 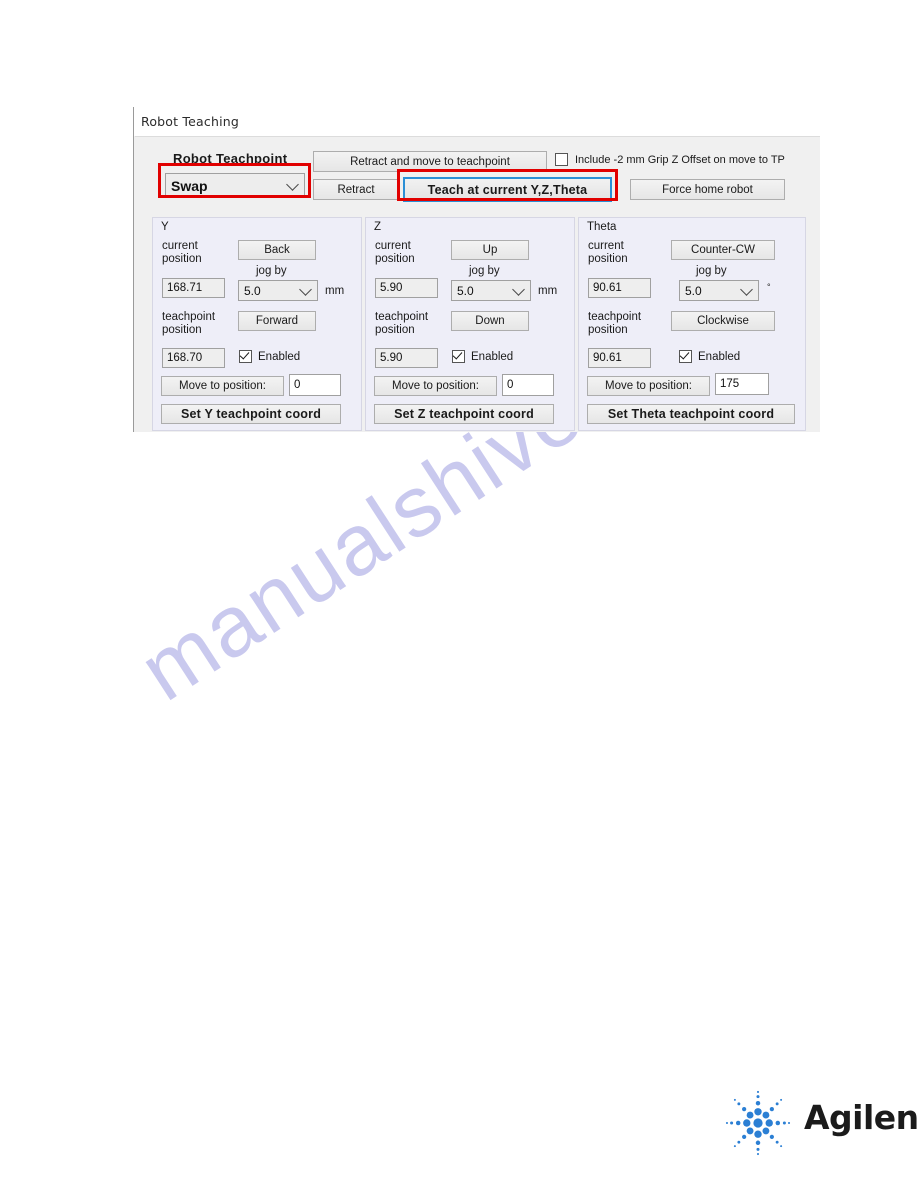 I want to click on agilent-logo: Agilent, so click(x=815, y=1123).